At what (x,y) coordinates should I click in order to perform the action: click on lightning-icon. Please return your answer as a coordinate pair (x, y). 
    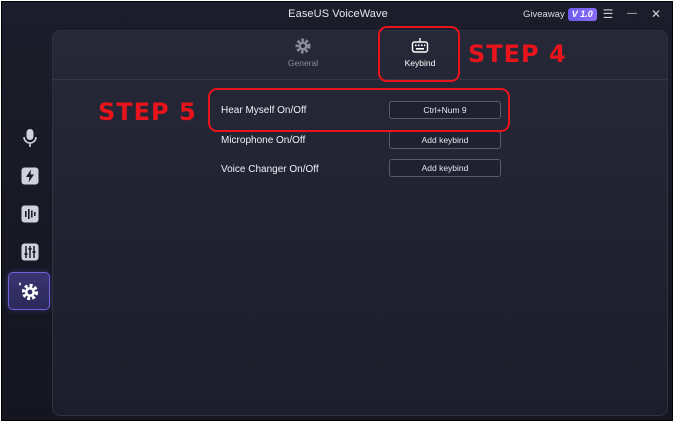
    Looking at the image, I should click on (30, 176).